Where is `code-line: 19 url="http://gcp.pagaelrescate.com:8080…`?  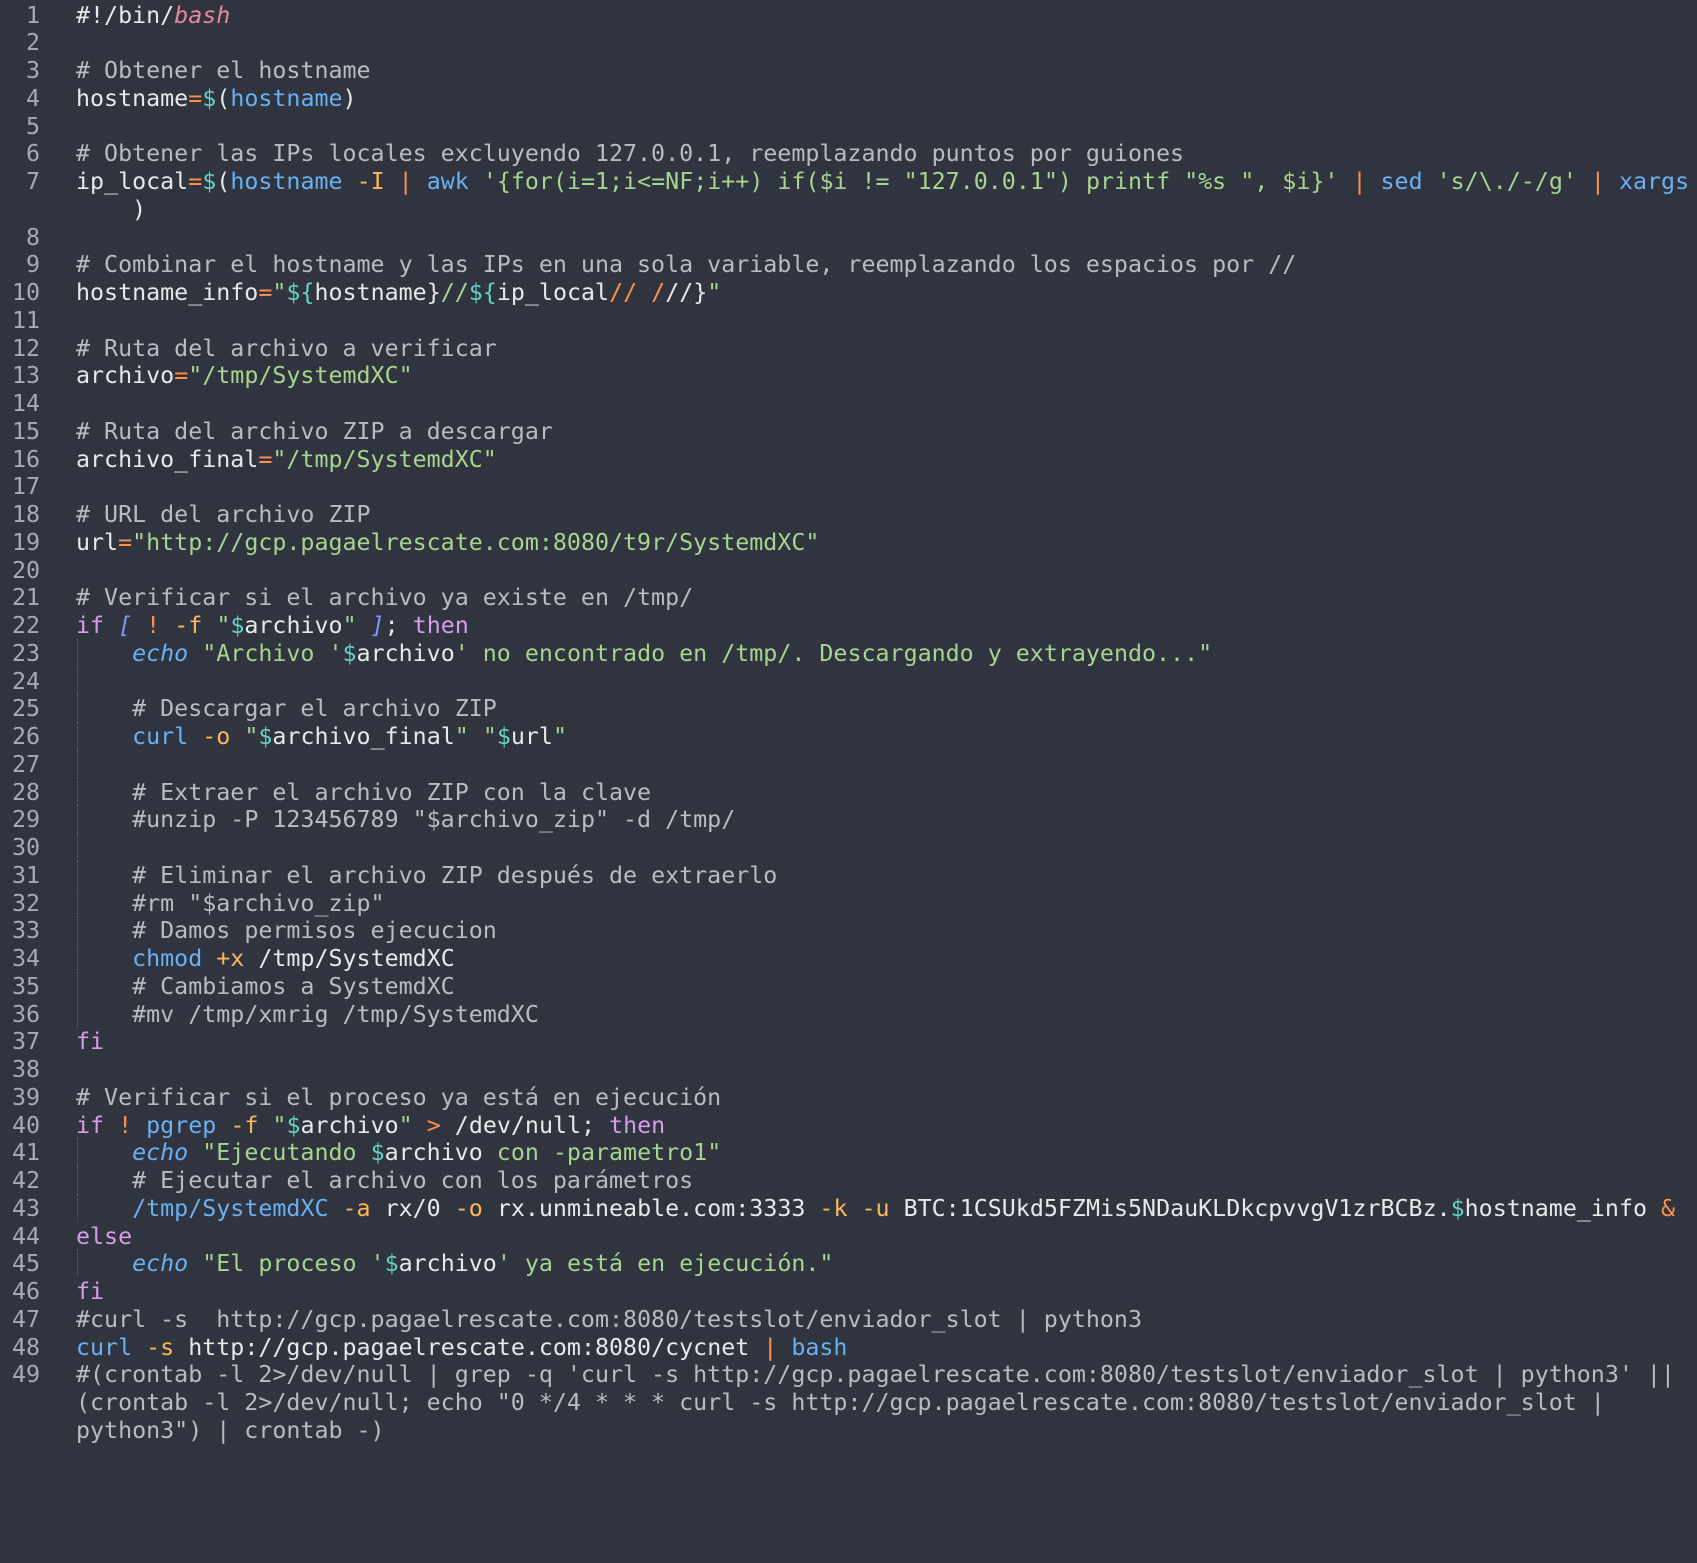
code-line: 19 url="http://gcp.pagaelrescate.com:8080… is located at coordinates (848, 543).